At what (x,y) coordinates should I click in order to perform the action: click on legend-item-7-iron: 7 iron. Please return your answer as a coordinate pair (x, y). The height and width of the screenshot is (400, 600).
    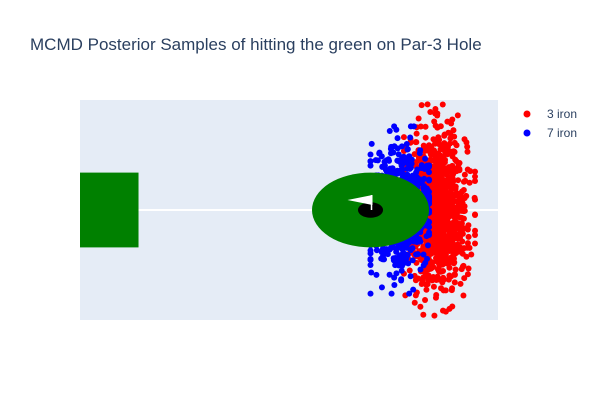
    Looking at the image, I should click on (550, 133).